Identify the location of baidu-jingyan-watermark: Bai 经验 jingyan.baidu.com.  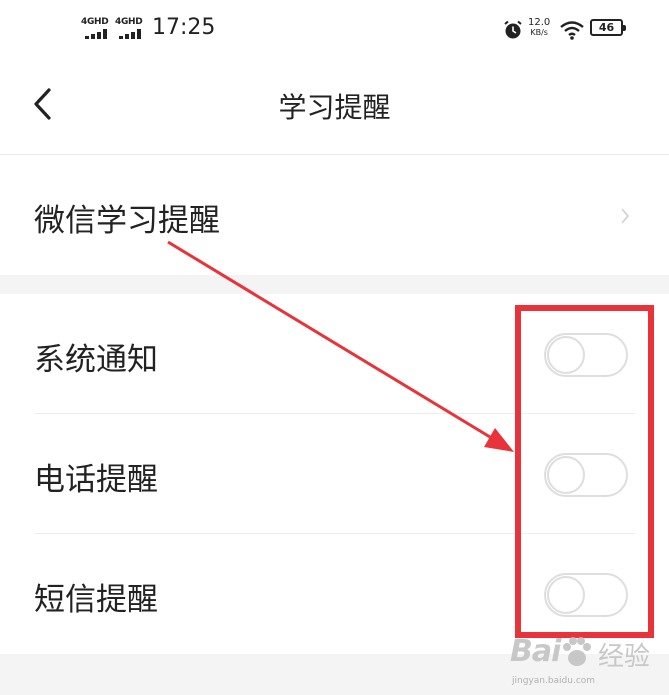
(580, 660).